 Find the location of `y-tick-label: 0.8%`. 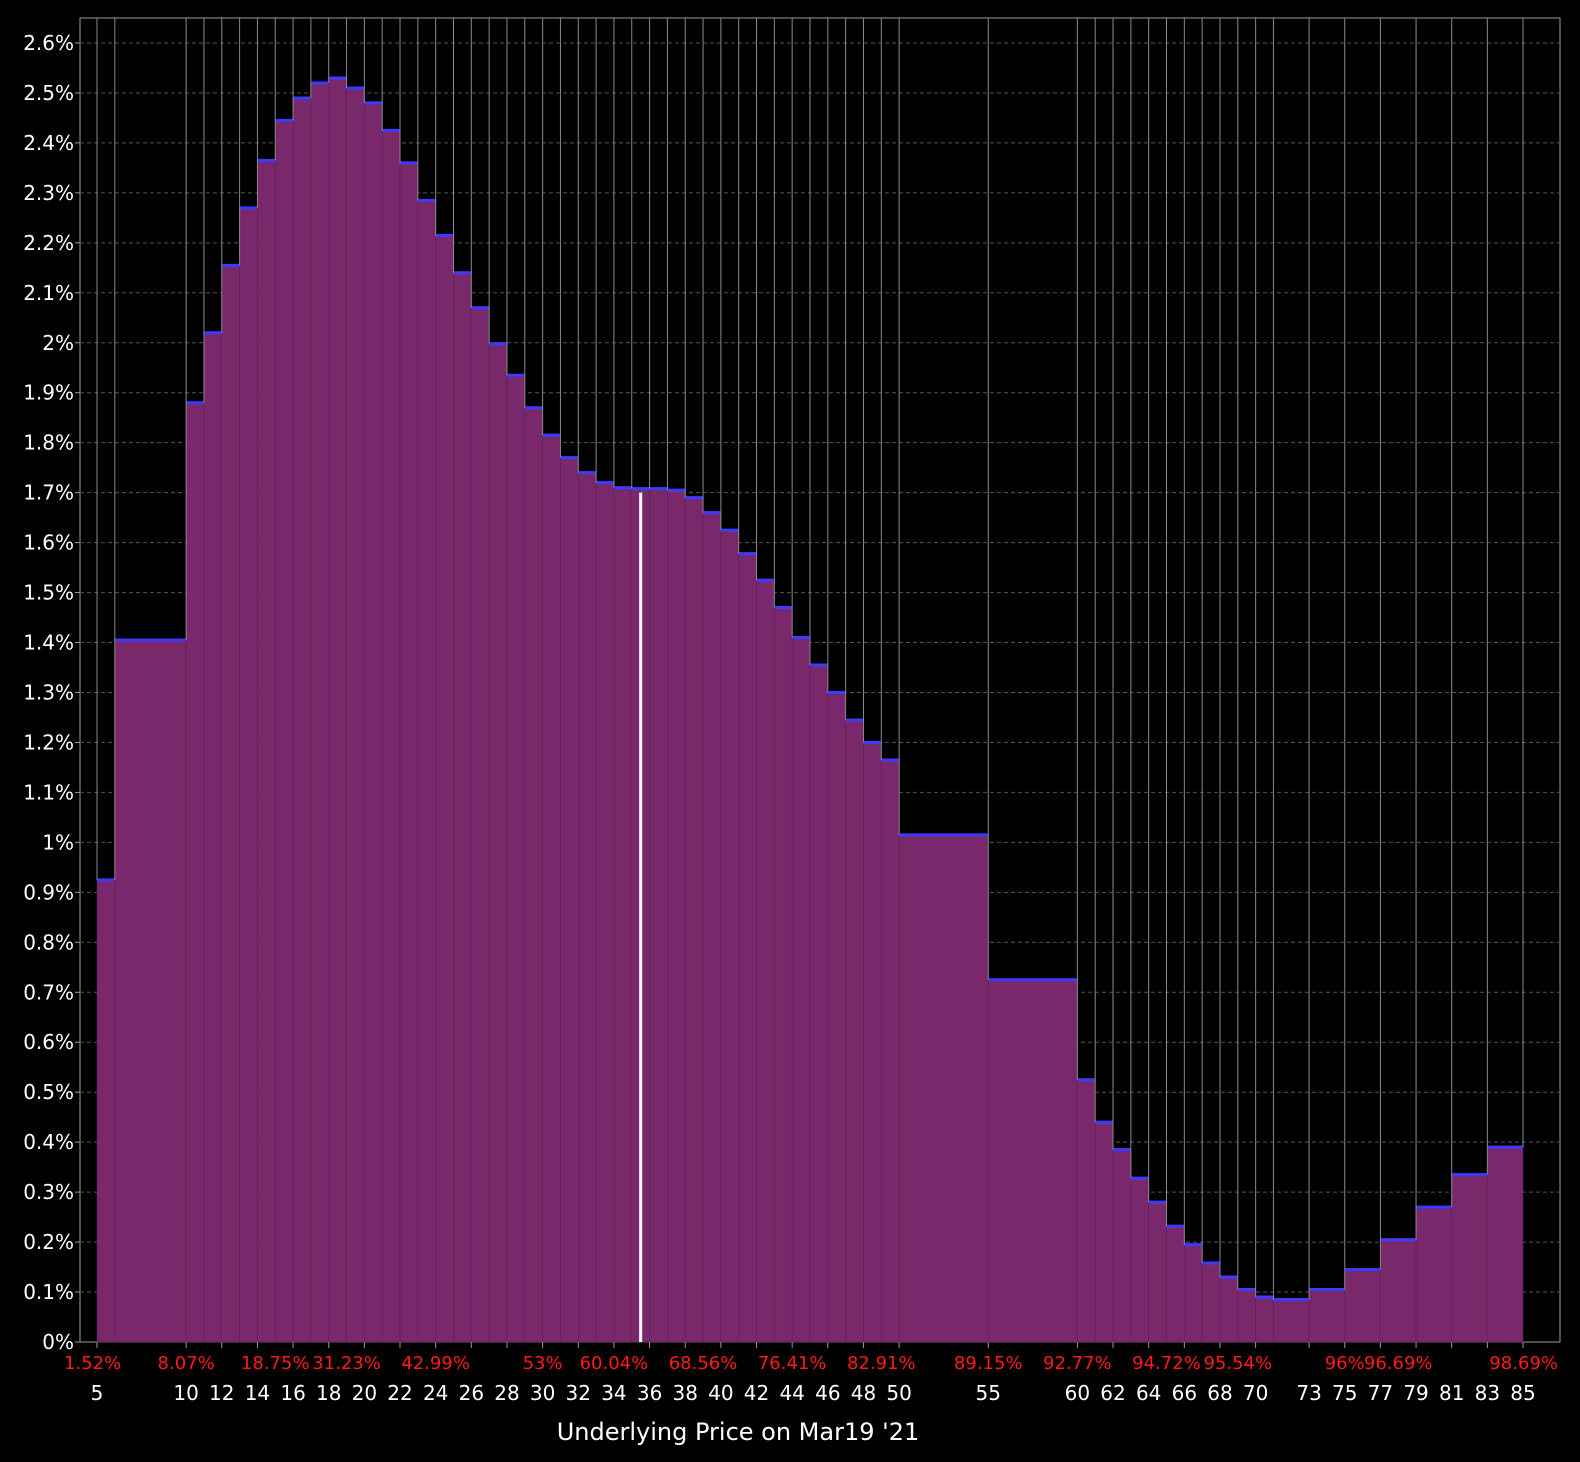

y-tick-label: 0.8% is located at coordinates (48, 942).